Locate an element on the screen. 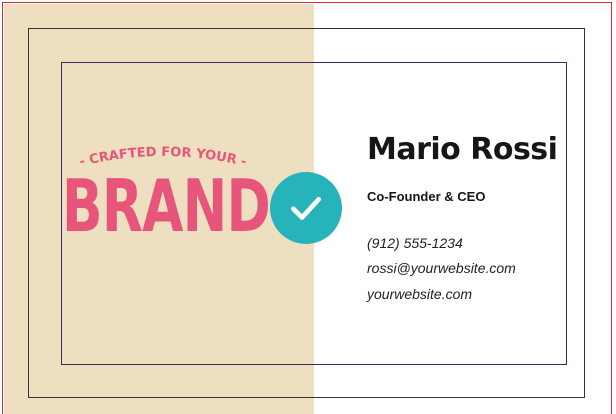  brand-logo-text: BRAND is located at coordinates (166, 206).